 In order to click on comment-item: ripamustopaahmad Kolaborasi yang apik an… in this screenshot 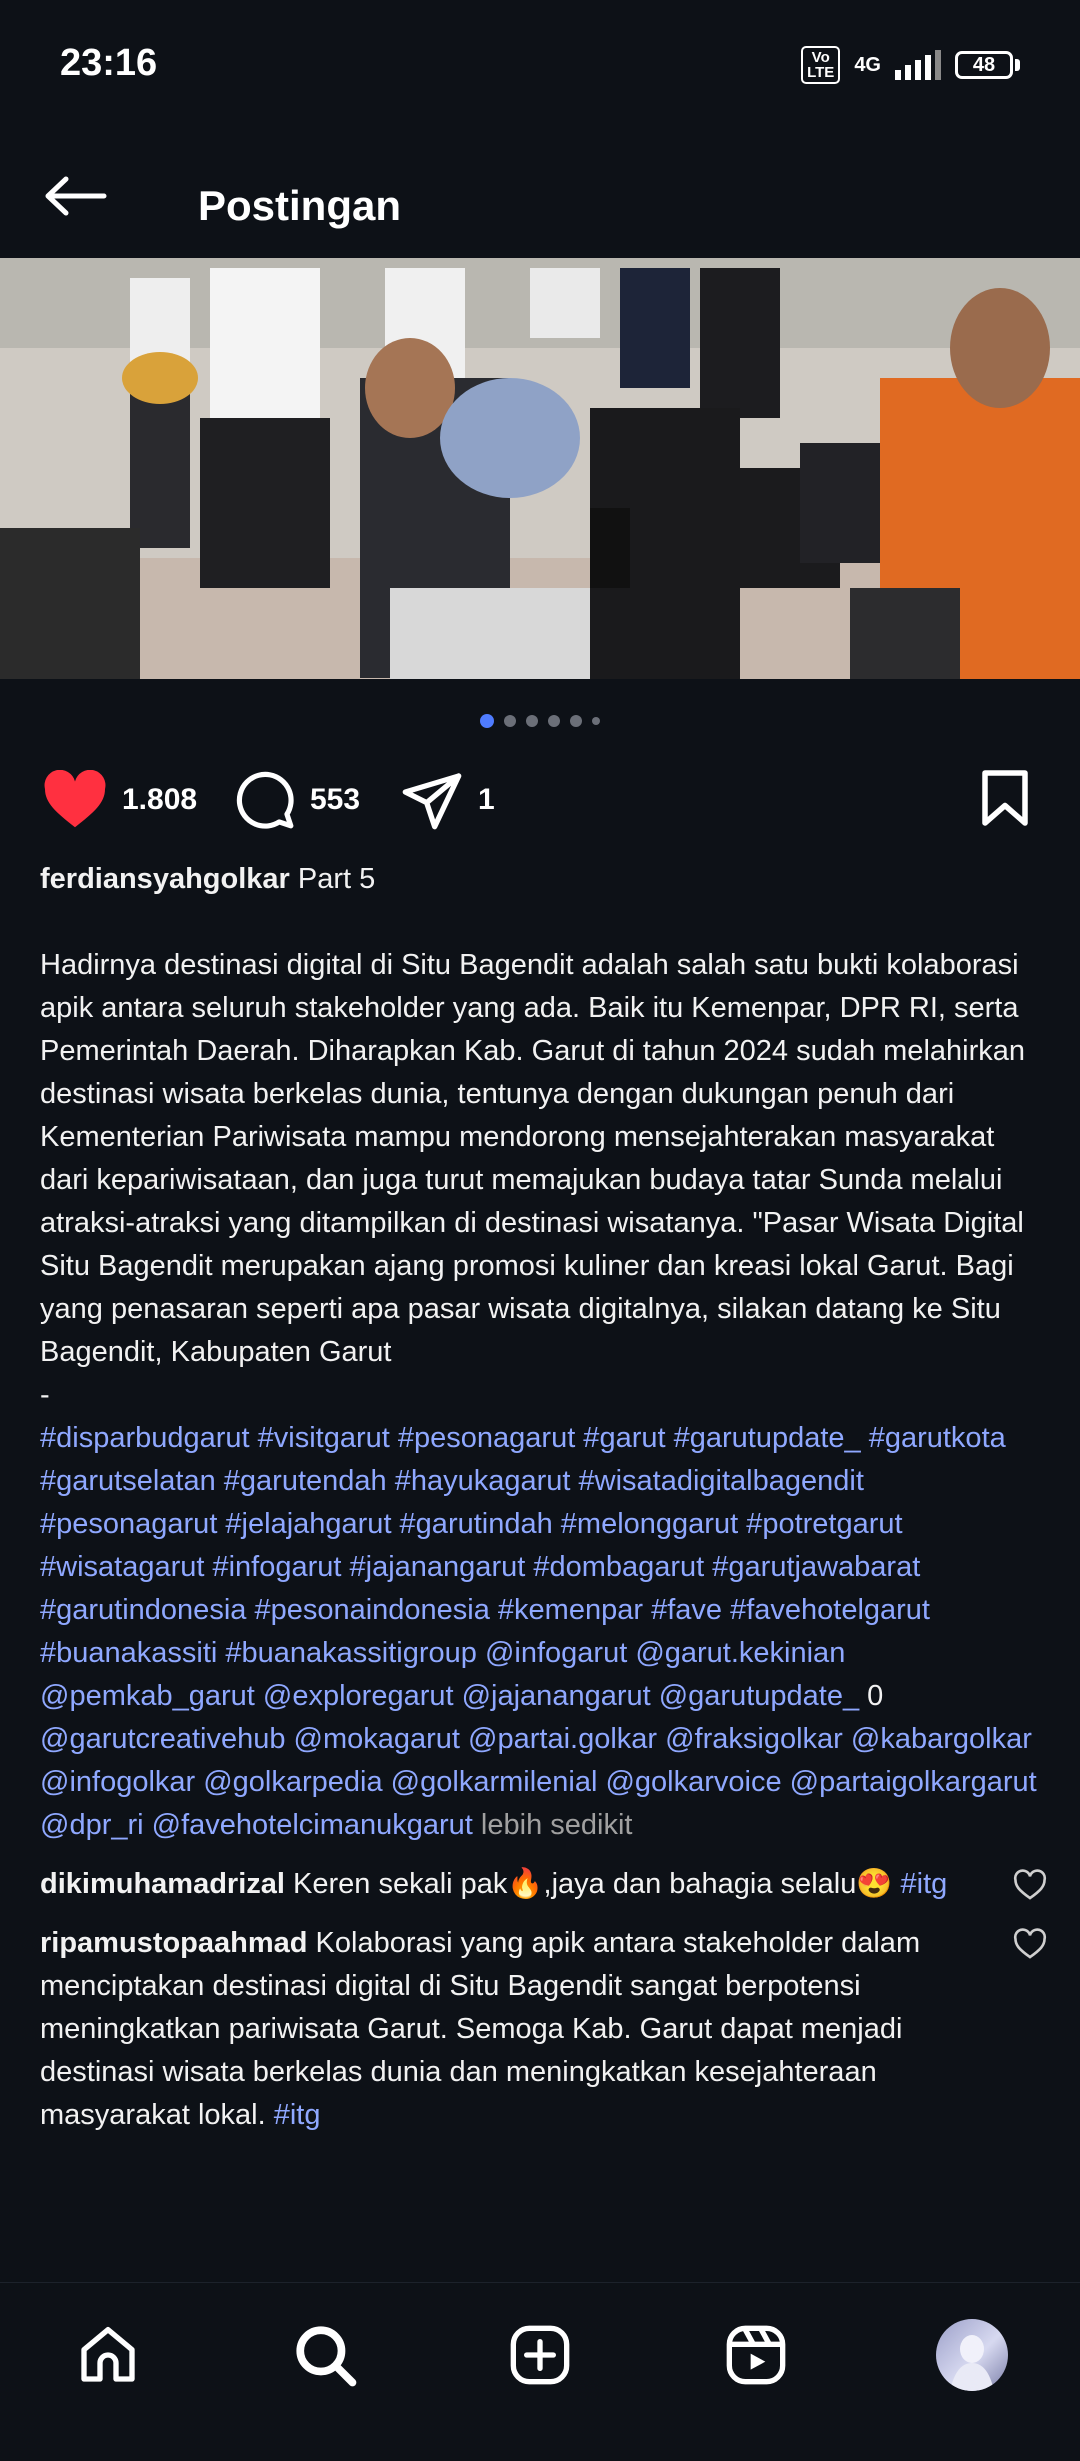, I will do `click(543, 2029)`.